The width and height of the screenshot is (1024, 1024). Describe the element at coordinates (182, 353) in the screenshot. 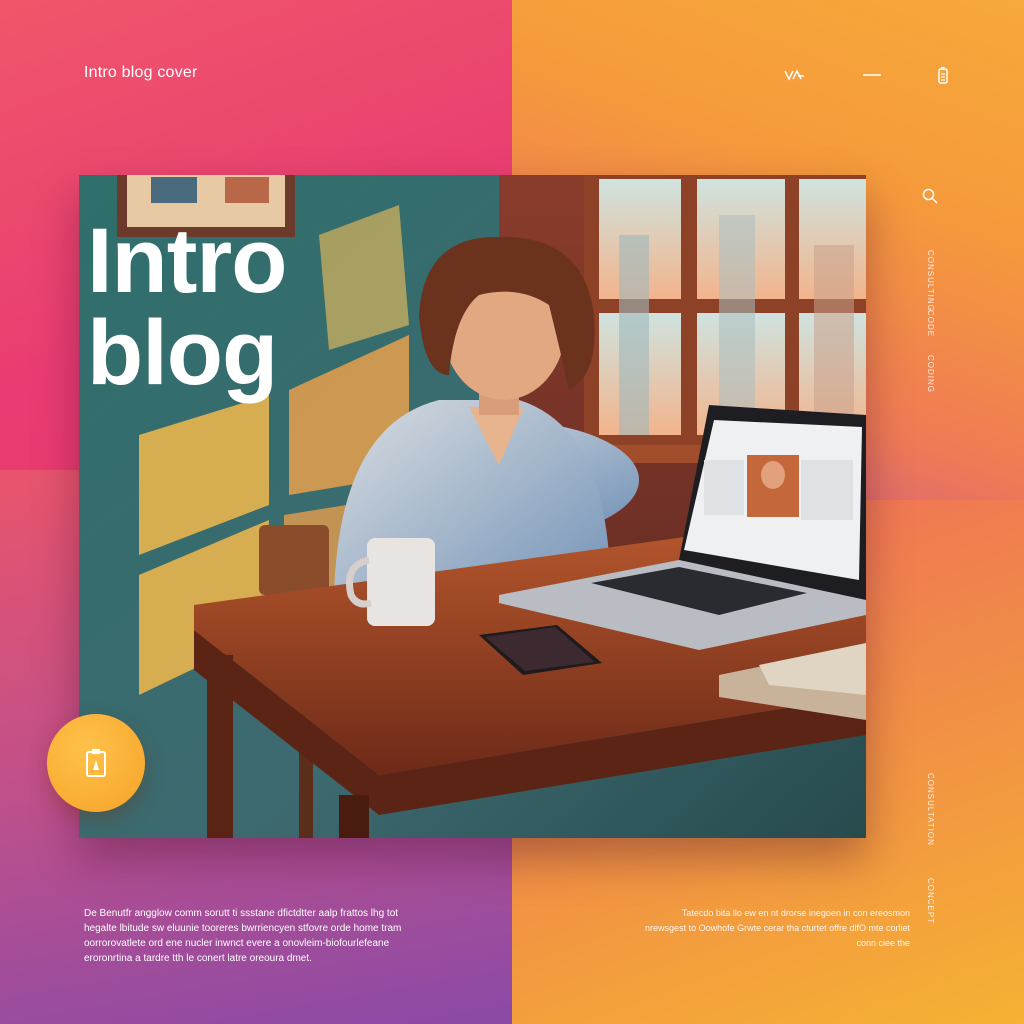

I see `hero-title-line-2: blog` at that location.